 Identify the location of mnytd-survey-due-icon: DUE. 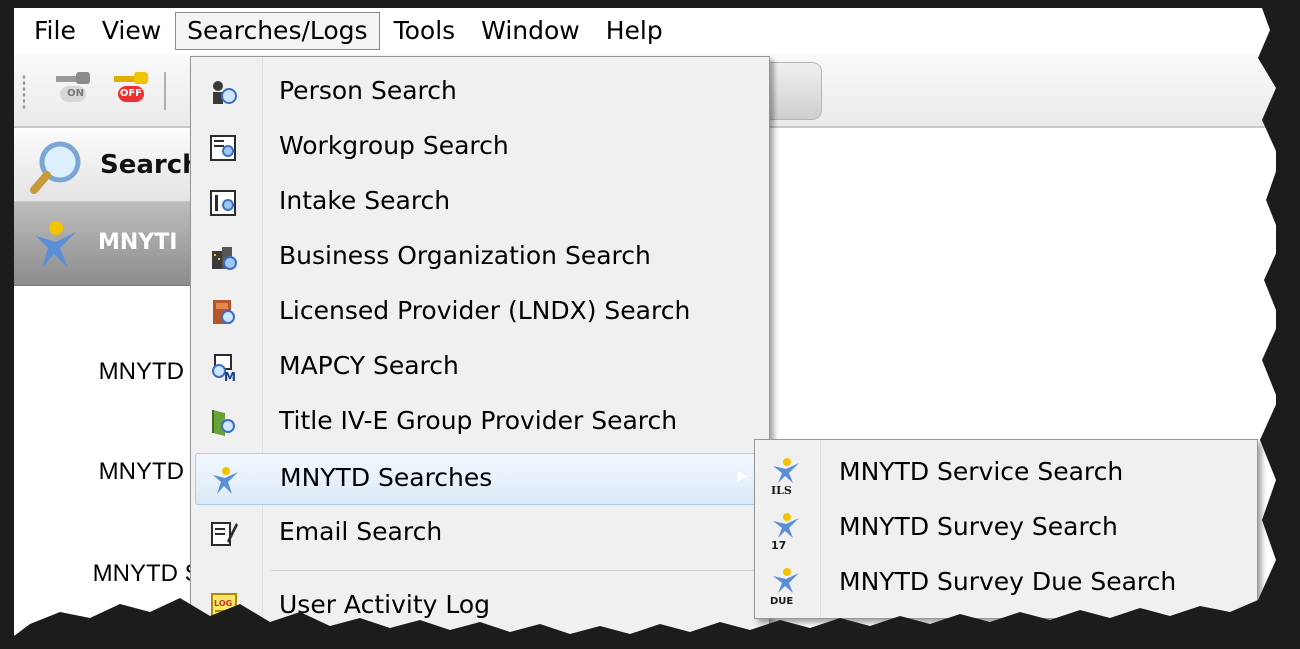
(784, 587).